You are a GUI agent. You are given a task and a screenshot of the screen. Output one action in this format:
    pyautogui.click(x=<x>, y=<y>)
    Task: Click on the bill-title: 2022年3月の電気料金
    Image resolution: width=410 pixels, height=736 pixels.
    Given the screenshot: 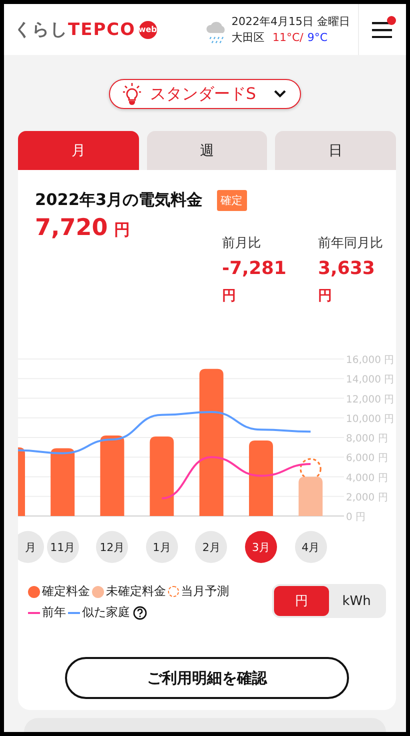 What is the action you would take?
    pyautogui.click(x=119, y=200)
    